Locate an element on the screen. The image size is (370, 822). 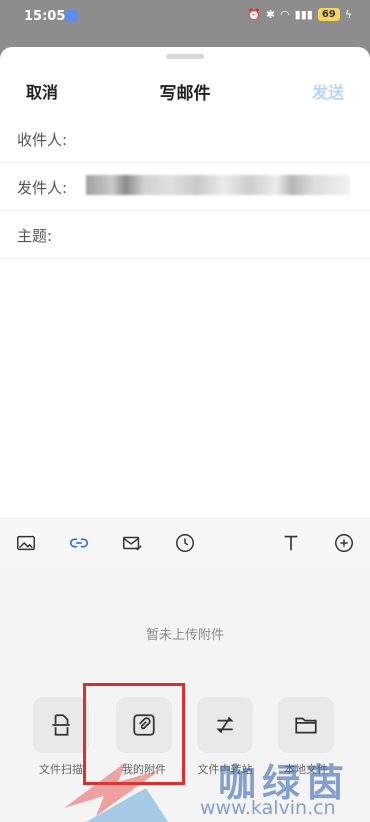
cancel-button: 取消 is located at coordinates (42, 91).